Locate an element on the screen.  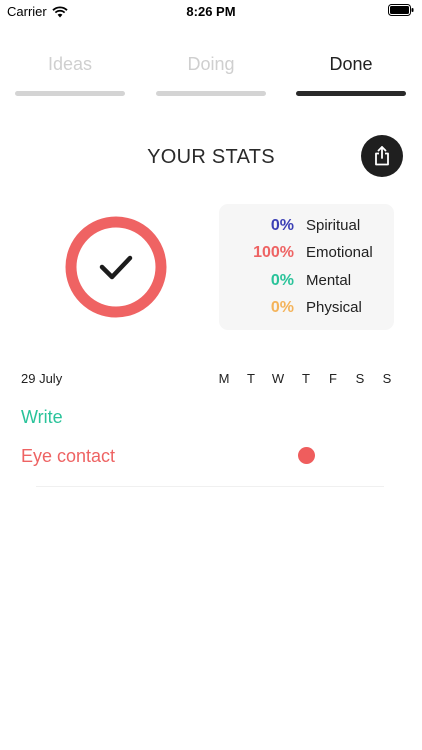
stat-row-physical: 0% Physical is located at coordinates (306, 309).